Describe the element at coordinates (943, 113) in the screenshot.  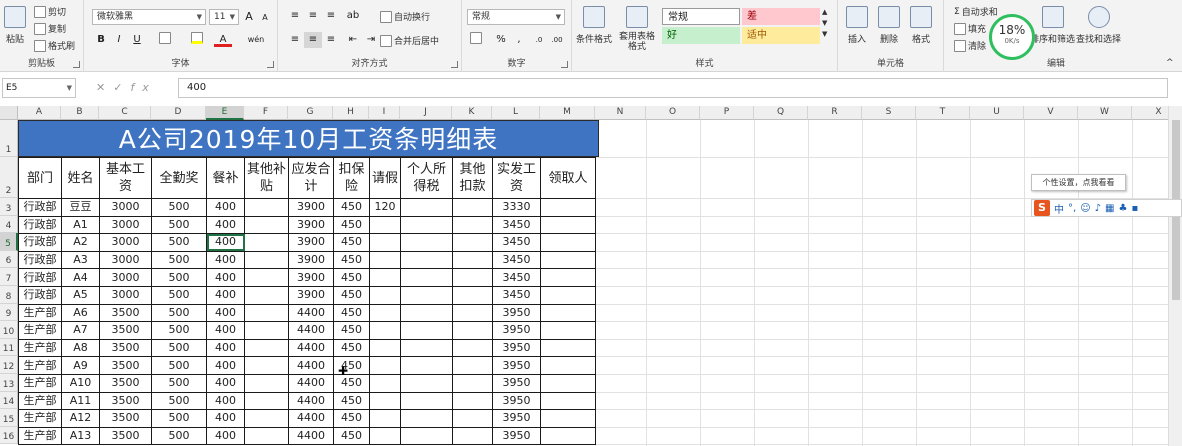
I see `column-header-t: T` at that location.